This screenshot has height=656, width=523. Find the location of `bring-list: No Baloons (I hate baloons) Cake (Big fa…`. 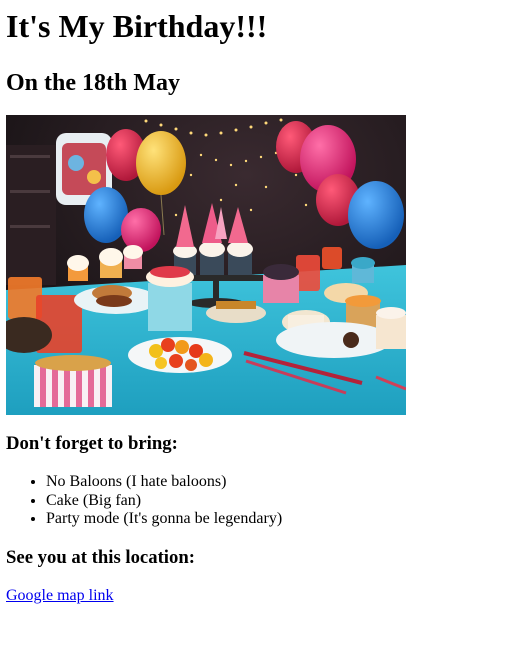

bring-list: No Baloons (I hate baloons) Cake (Big fa… is located at coordinates (261, 501).